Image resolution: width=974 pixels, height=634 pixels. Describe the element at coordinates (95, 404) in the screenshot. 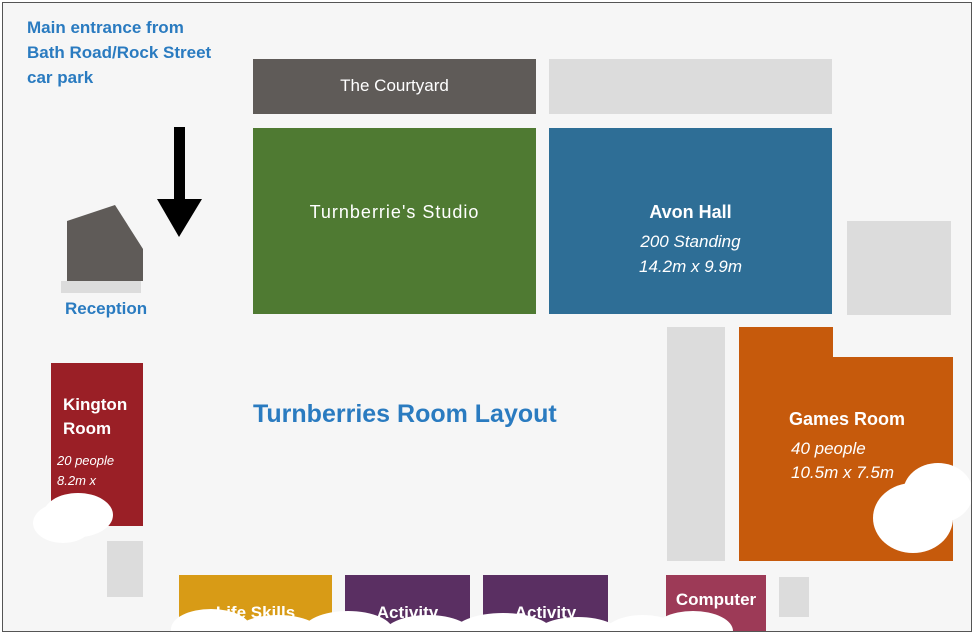

I see `kington-room-label-line-1: Kington` at that location.